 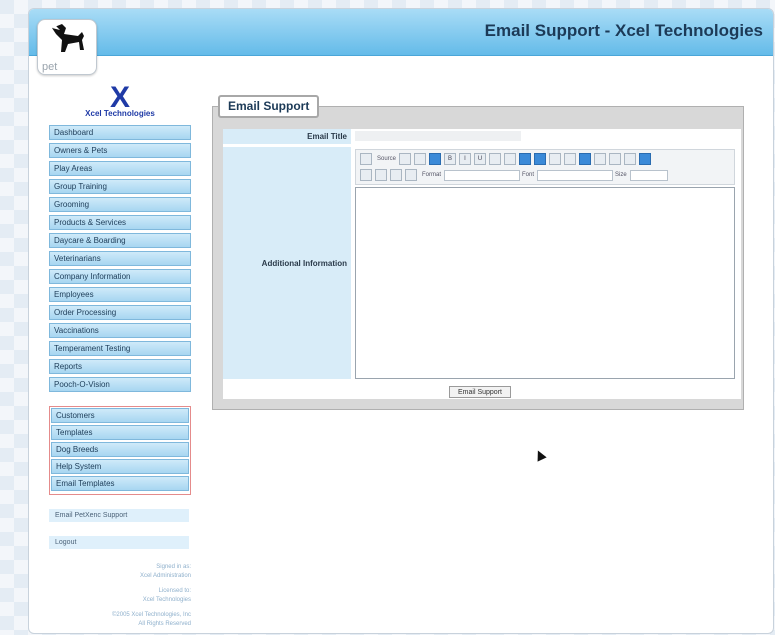 What do you see at coordinates (120, 168) in the screenshot?
I see `sidebar-item-play-areas: Play Areas` at bounding box center [120, 168].